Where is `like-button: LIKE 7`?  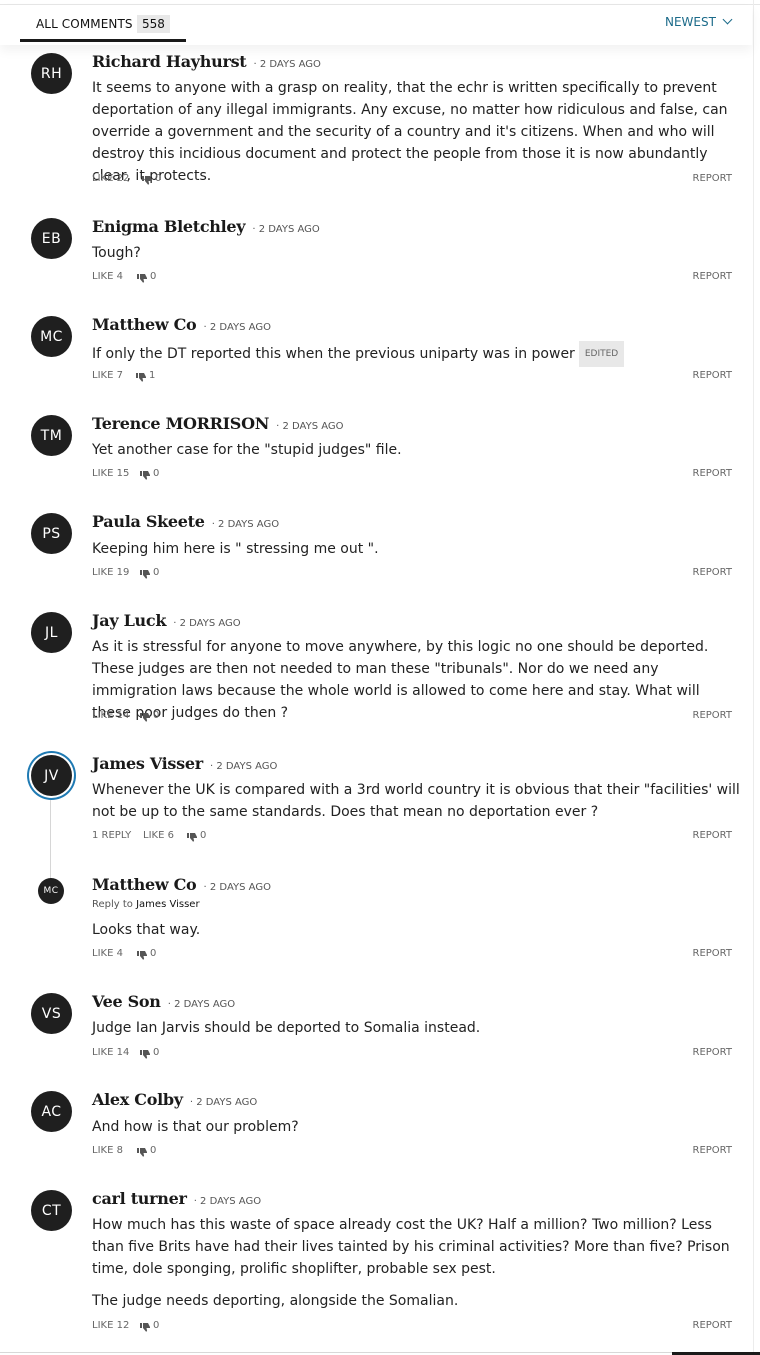
like-button: LIKE 7 is located at coordinates (107, 375).